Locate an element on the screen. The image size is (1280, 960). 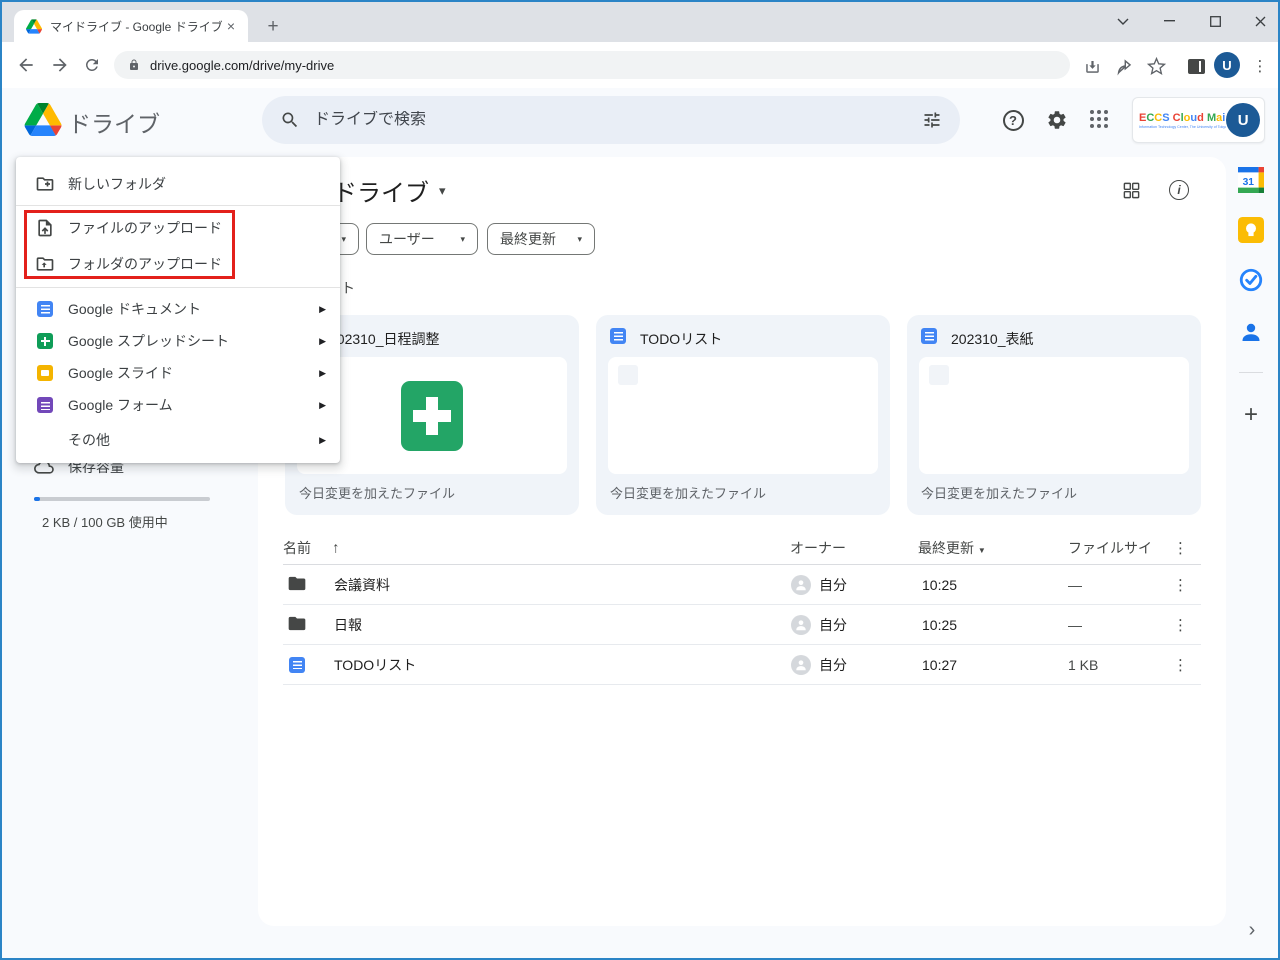
new-tab-button: + is located at coordinates (273, 27).